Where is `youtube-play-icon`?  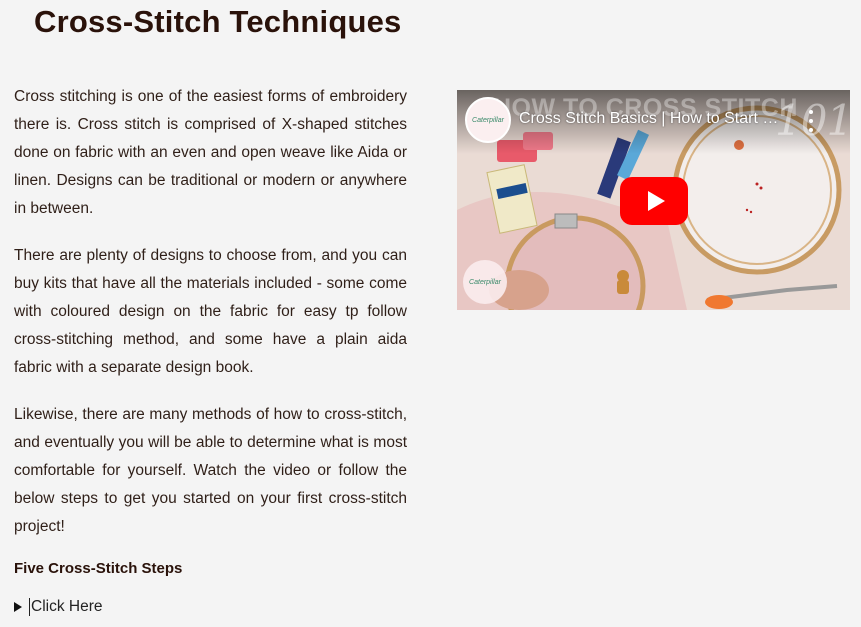
youtube-play-icon is located at coordinates (656, 201).